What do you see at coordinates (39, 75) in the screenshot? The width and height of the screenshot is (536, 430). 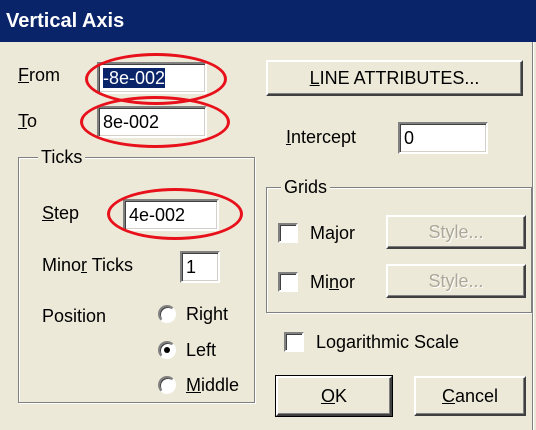 I see `from-label: From` at bounding box center [39, 75].